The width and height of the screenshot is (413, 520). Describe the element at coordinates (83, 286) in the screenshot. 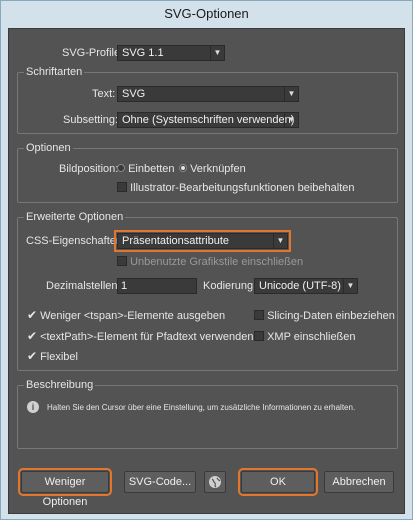

I see `decimal-places-label: Dezimalstellen:` at that location.